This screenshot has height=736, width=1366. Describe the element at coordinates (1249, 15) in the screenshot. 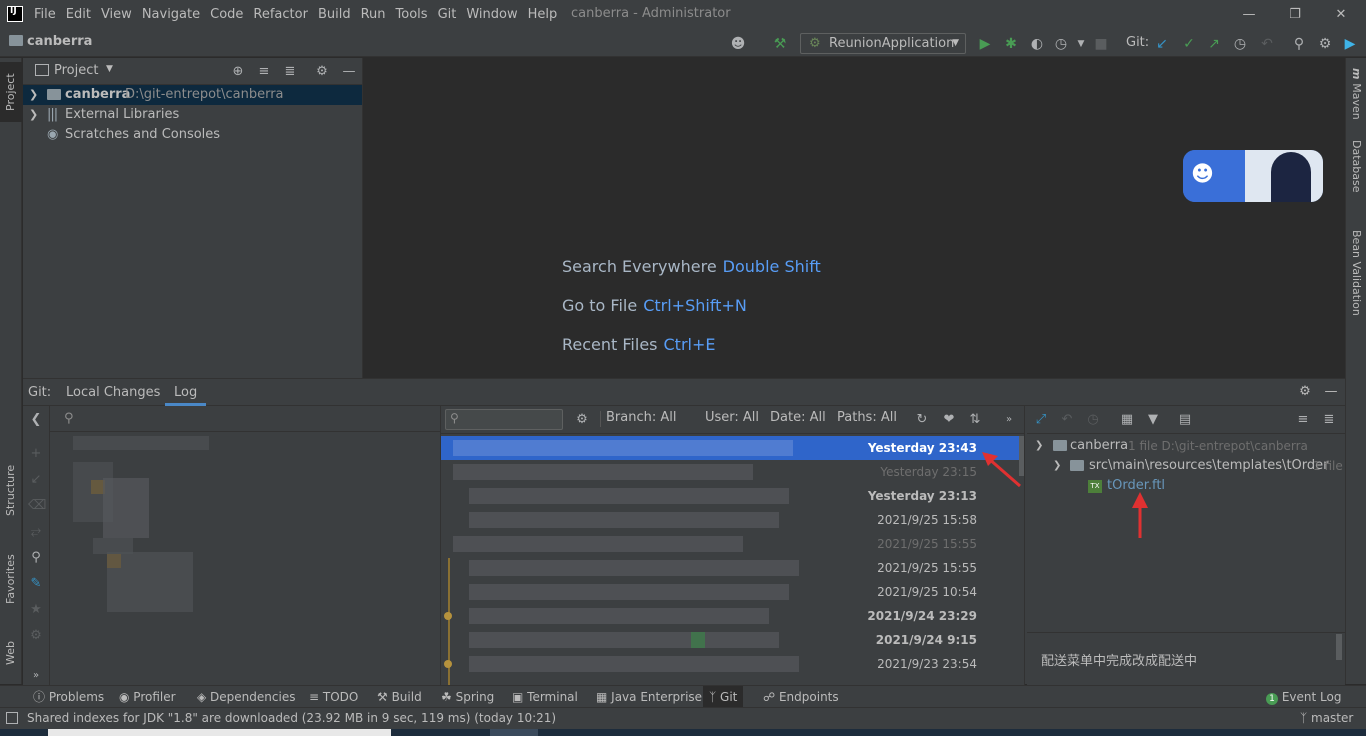

I see `minimize-icon: —` at that location.